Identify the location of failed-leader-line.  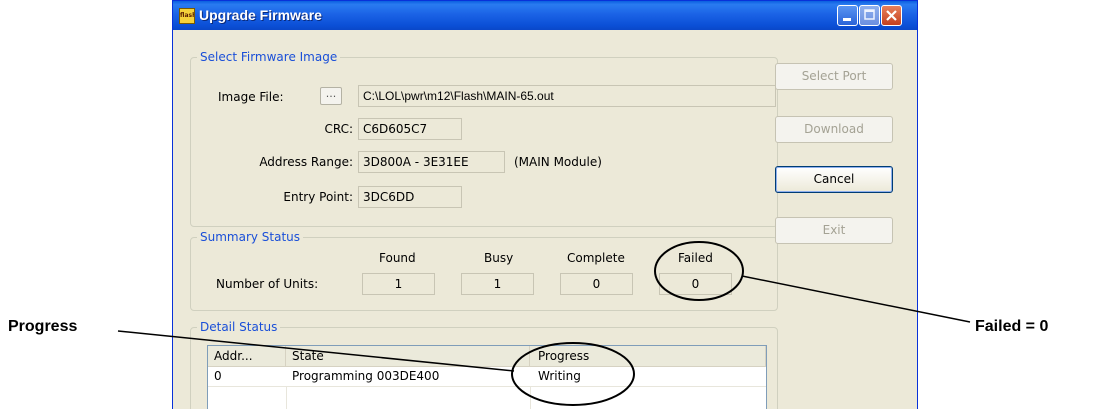
(856, 299).